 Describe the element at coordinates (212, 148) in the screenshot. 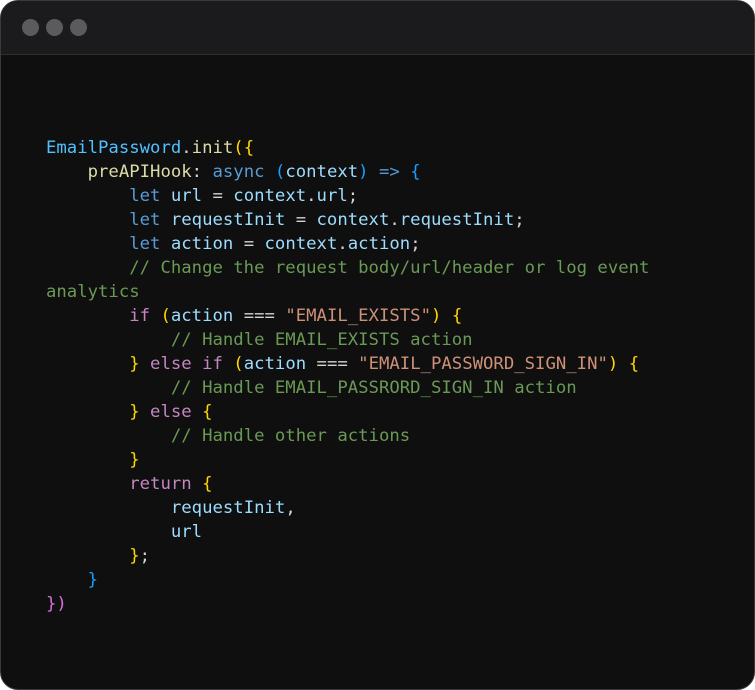

I see `code-token: init` at that location.